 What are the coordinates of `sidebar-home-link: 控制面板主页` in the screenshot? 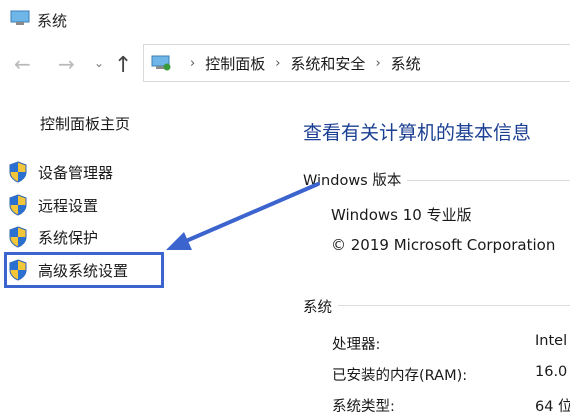 It's located at (85, 123).